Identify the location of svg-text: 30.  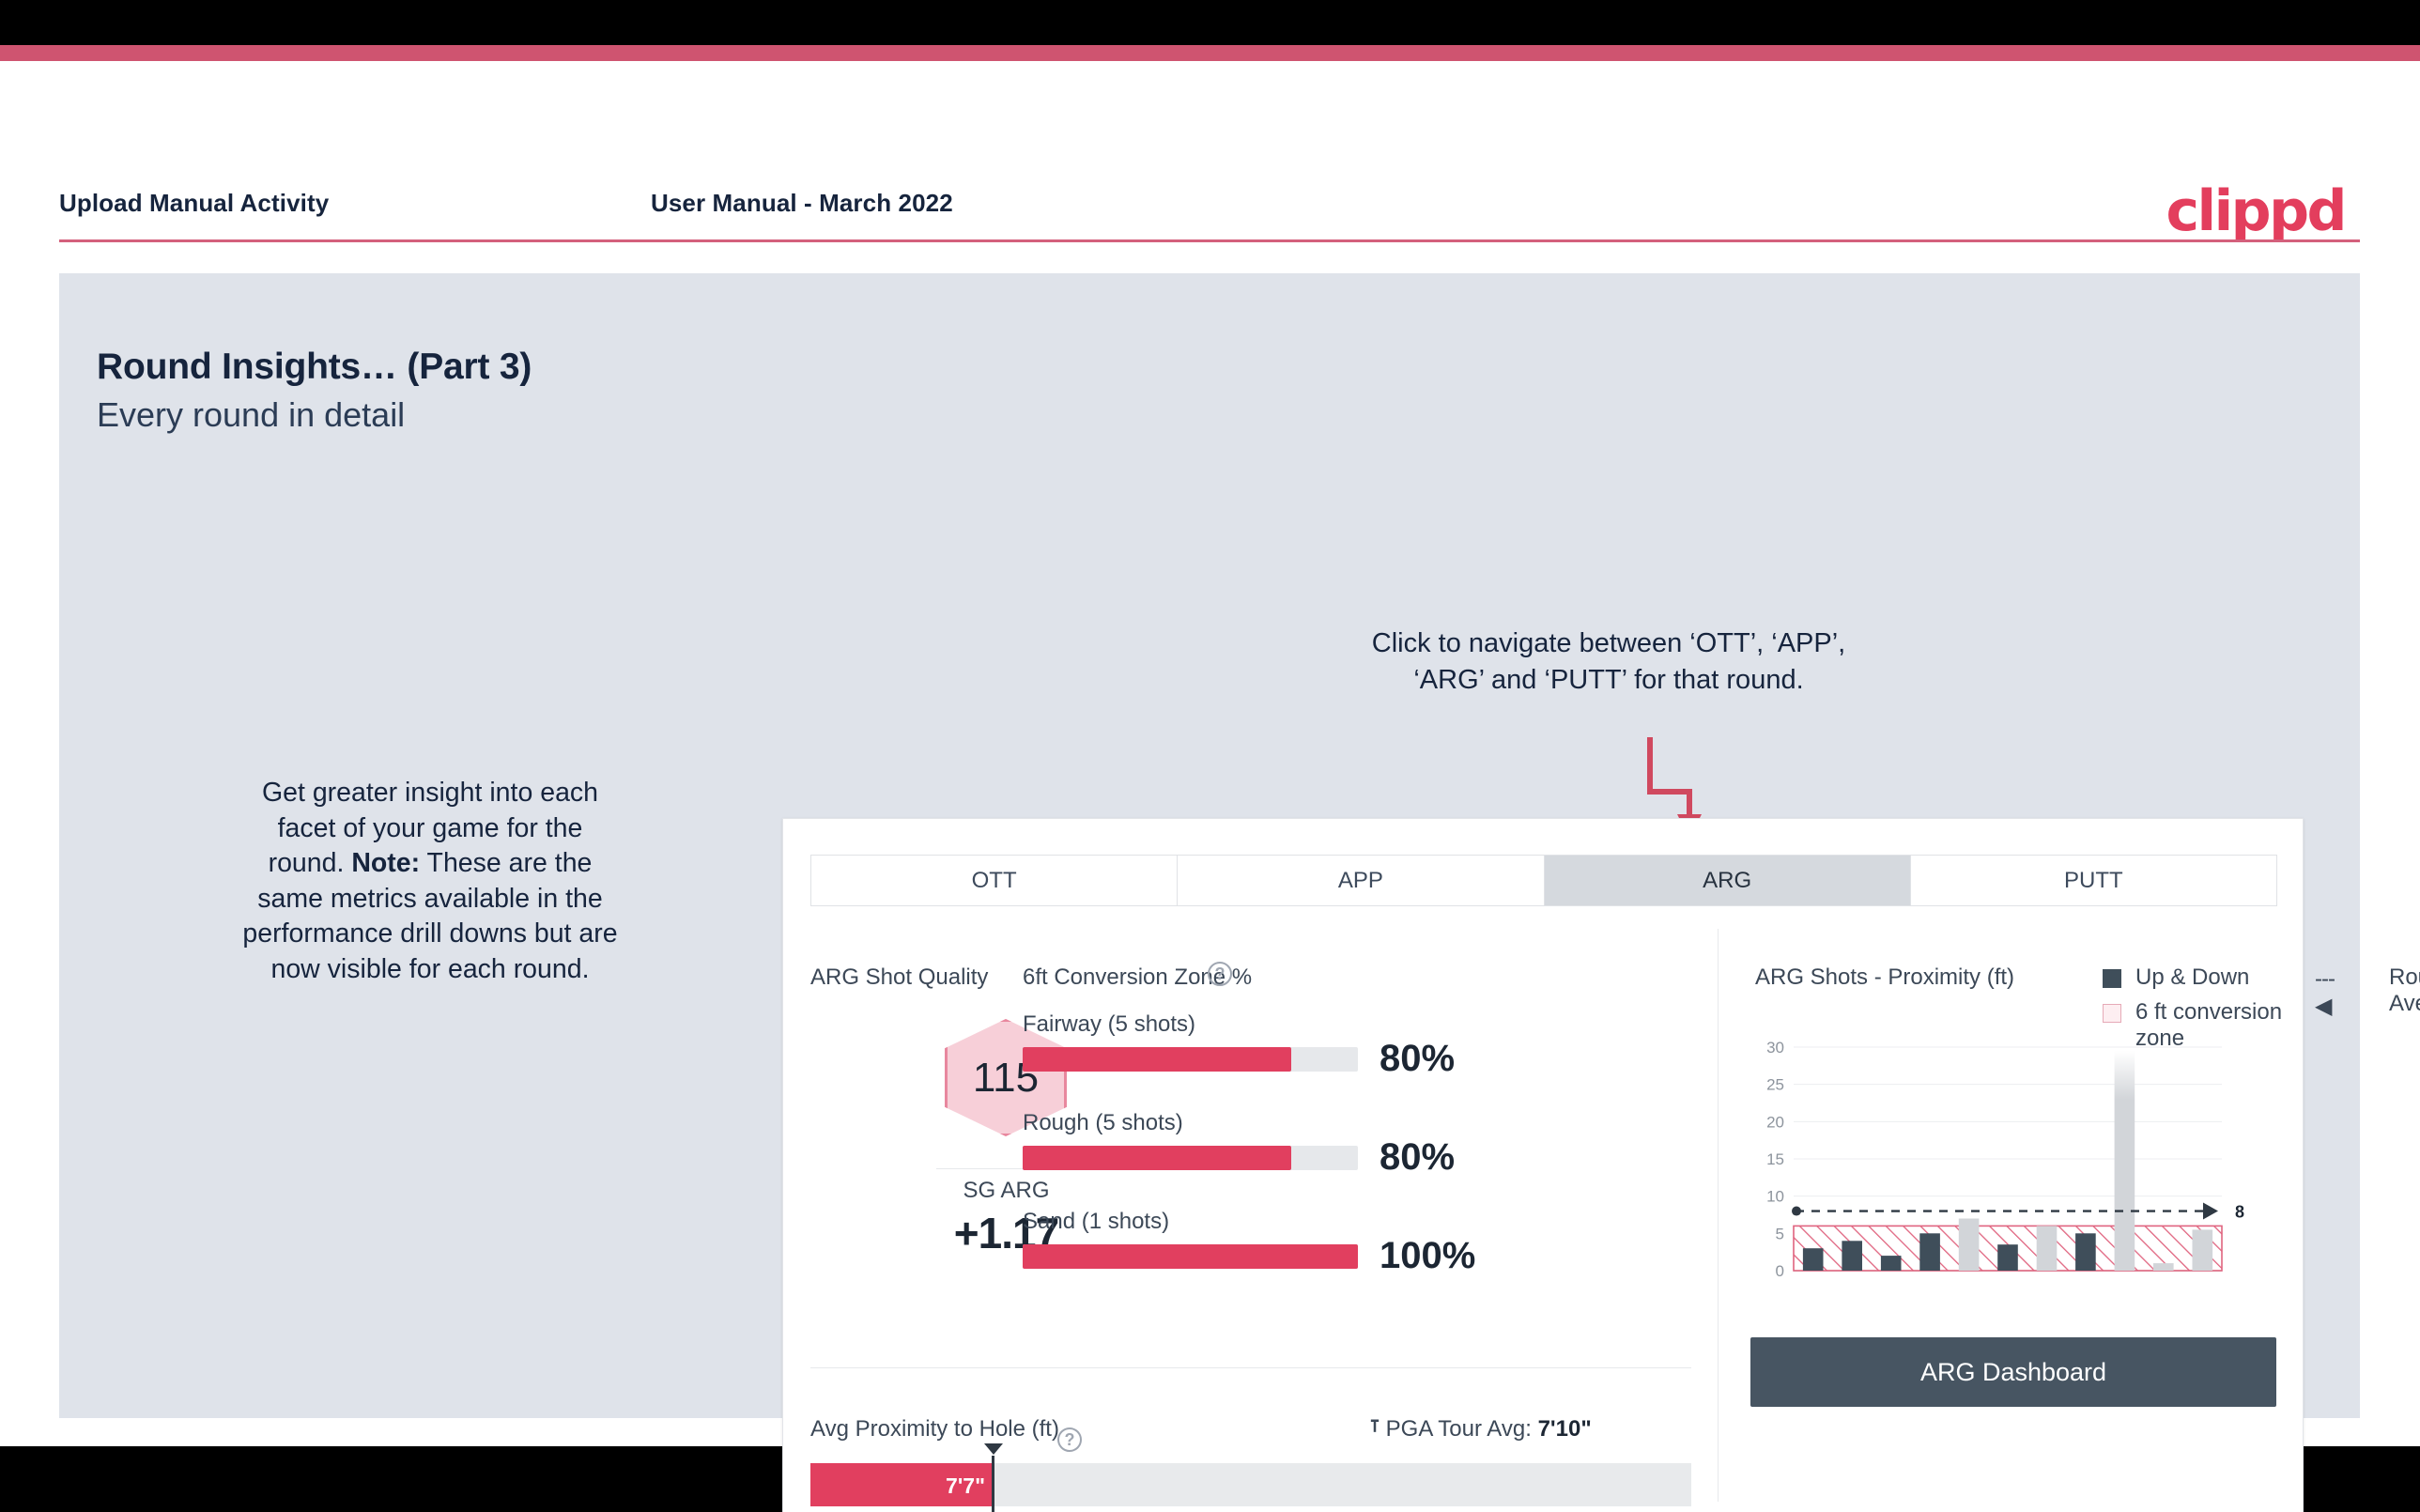
(1775, 1049).